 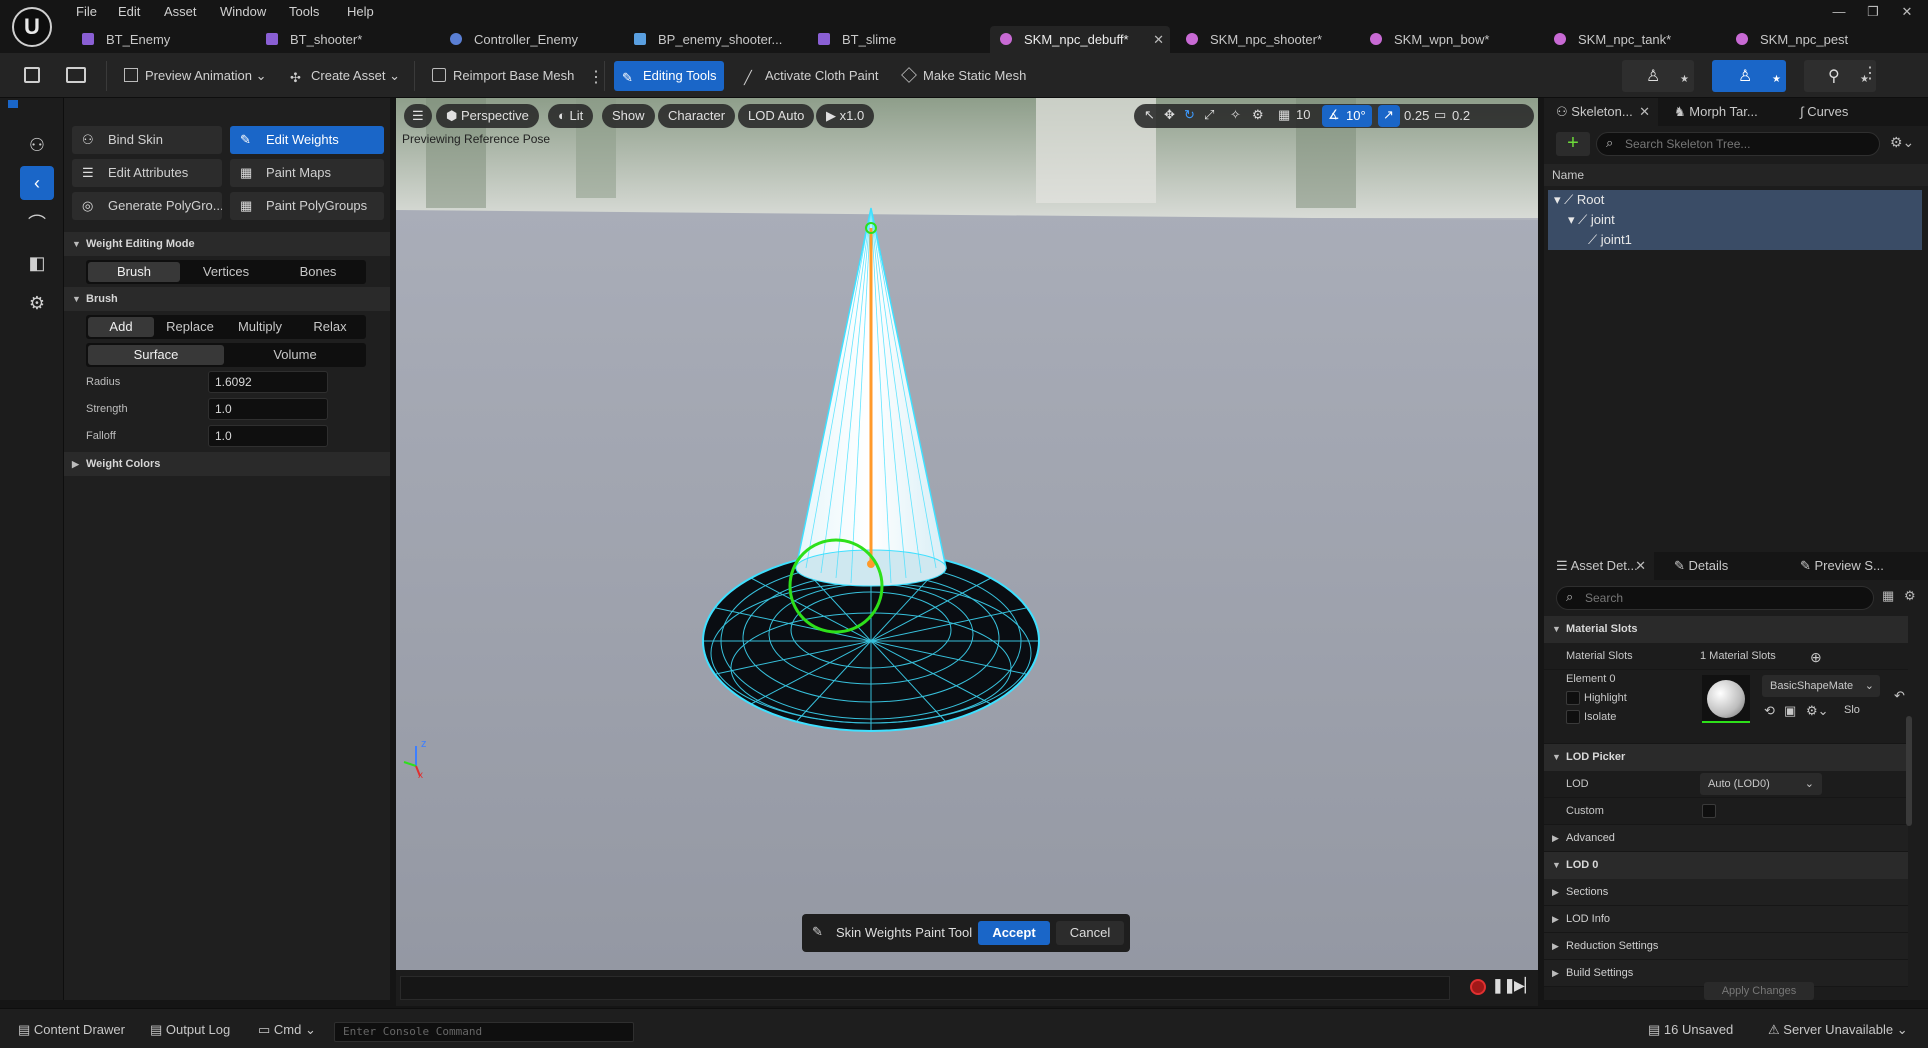 I want to click on mode-brush: Brush, so click(x=134, y=272).